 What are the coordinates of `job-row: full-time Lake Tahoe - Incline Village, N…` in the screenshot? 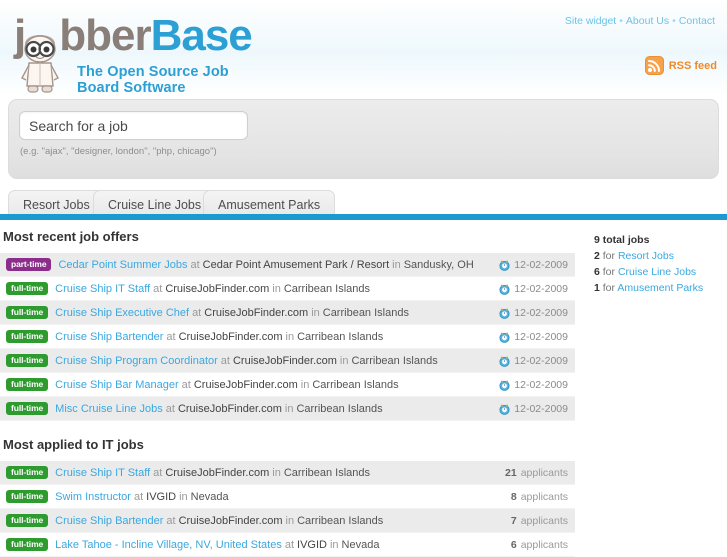 It's located at (287, 545).